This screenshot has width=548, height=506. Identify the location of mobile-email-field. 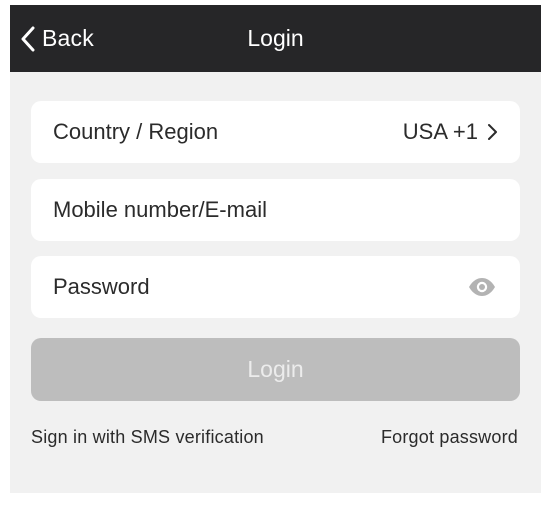
(275, 210).